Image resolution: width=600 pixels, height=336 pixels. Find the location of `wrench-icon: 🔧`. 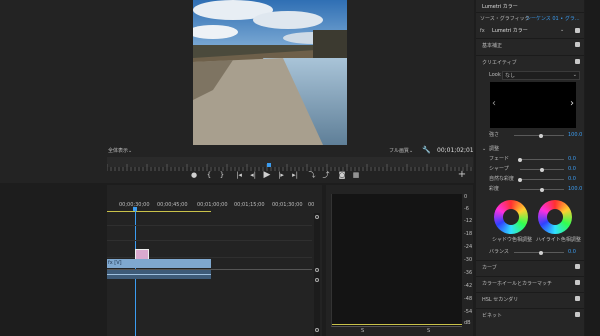

wrench-icon: 🔧 is located at coordinates (426, 150).